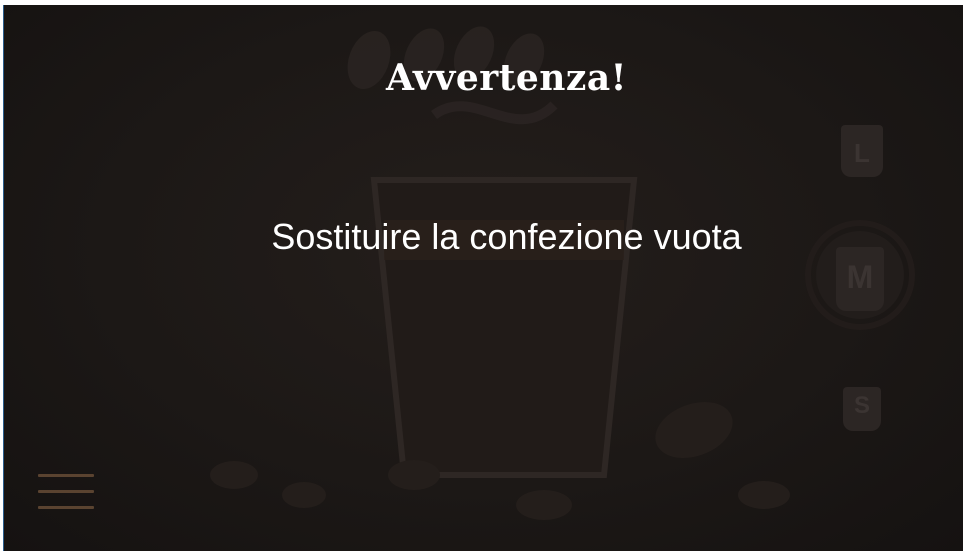 This screenshot has height=551, width=964. I want to click on cup-size-m-button: M, so click(860, 278).